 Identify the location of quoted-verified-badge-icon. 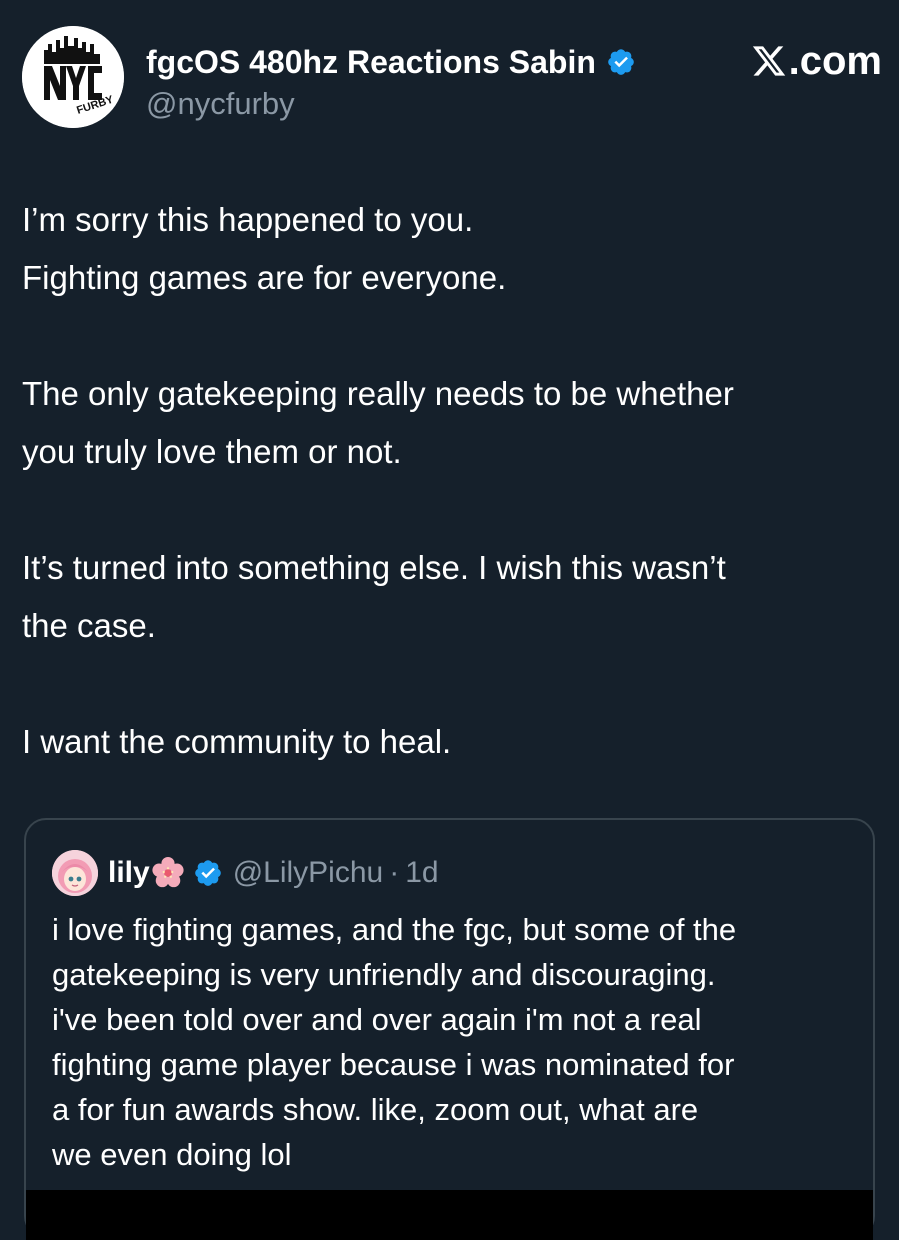
(208, 873).